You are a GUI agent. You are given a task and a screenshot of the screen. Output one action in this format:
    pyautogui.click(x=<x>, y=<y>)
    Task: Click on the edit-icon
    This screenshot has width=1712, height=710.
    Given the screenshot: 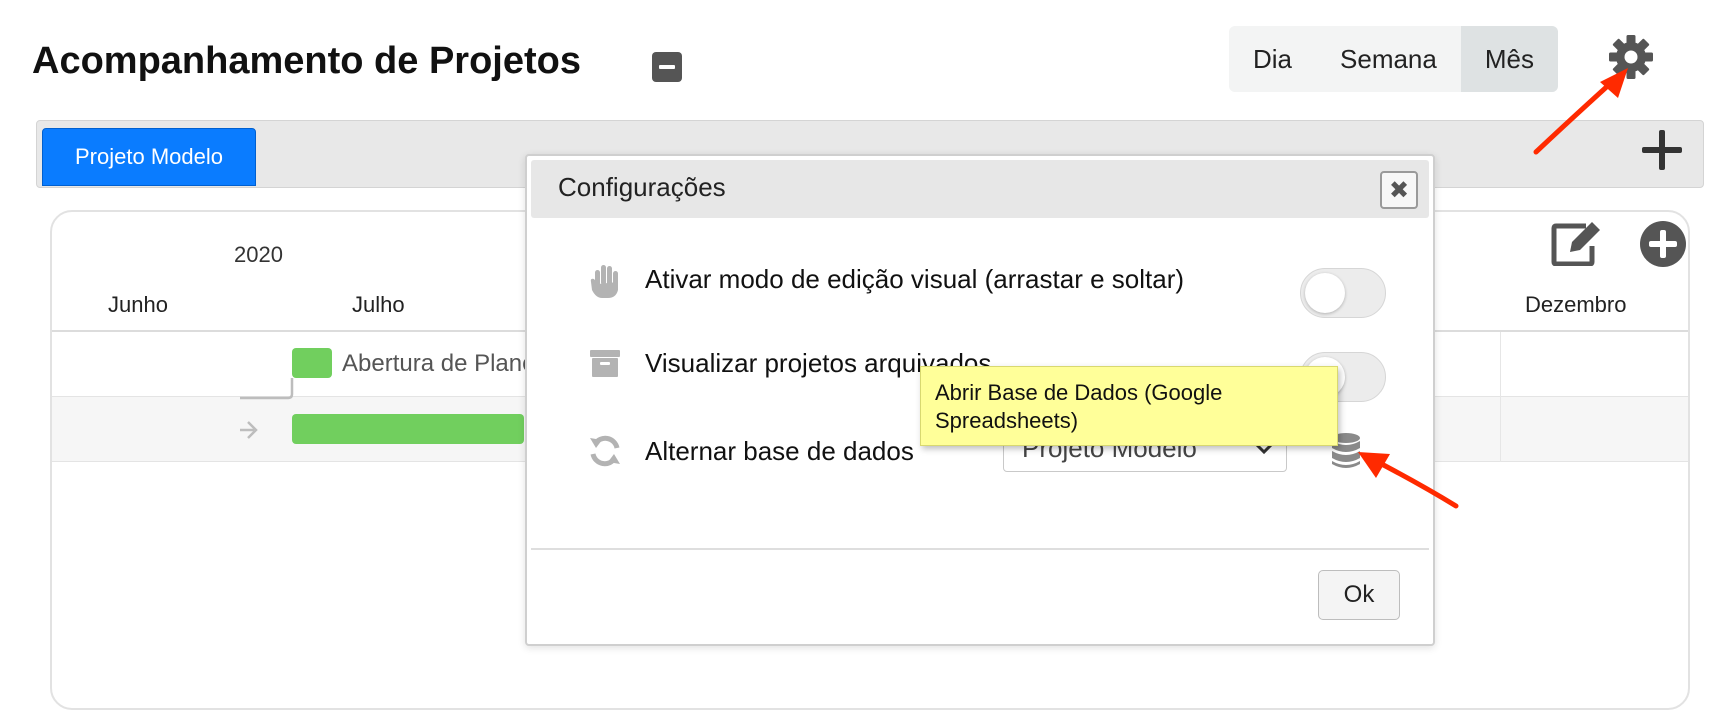 What is the action you would take?
    pyautogui.click(x=1576, y=242)
    